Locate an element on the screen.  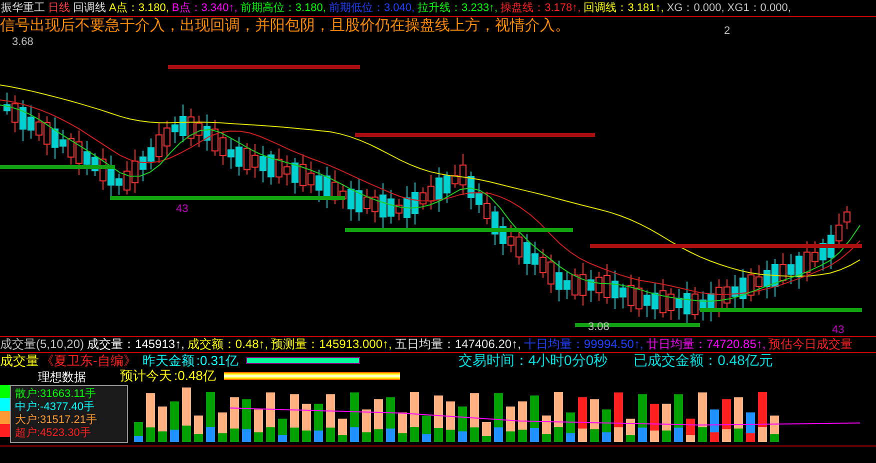
today-value: :0.48亿 is located at coordinates (195, 376).